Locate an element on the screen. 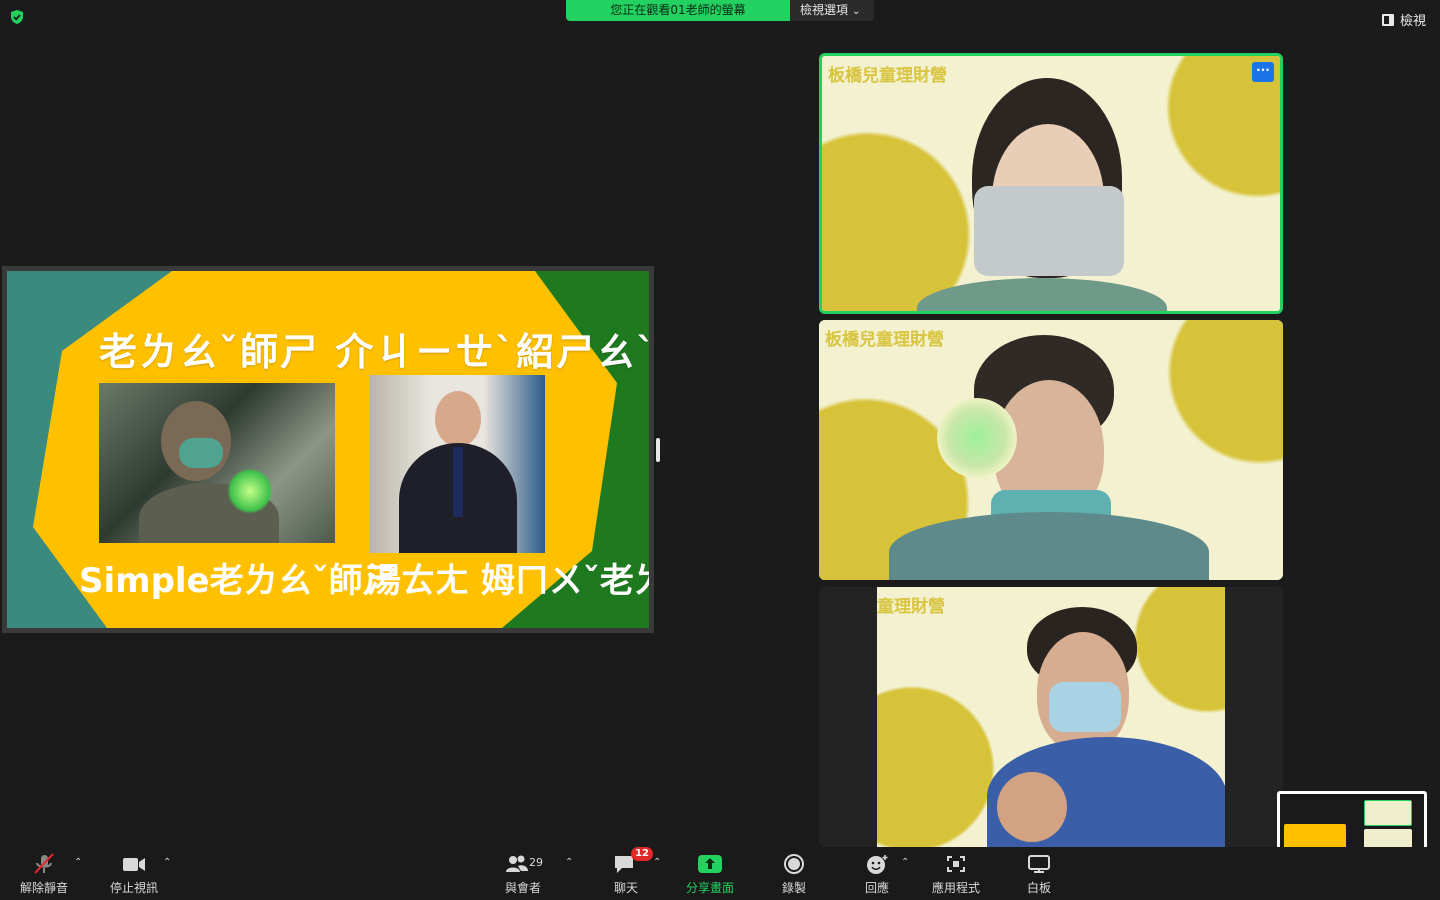 This screenshot has width=1440, height=900. video-options-caret: ⌃ is located at coordinates (167, 862).